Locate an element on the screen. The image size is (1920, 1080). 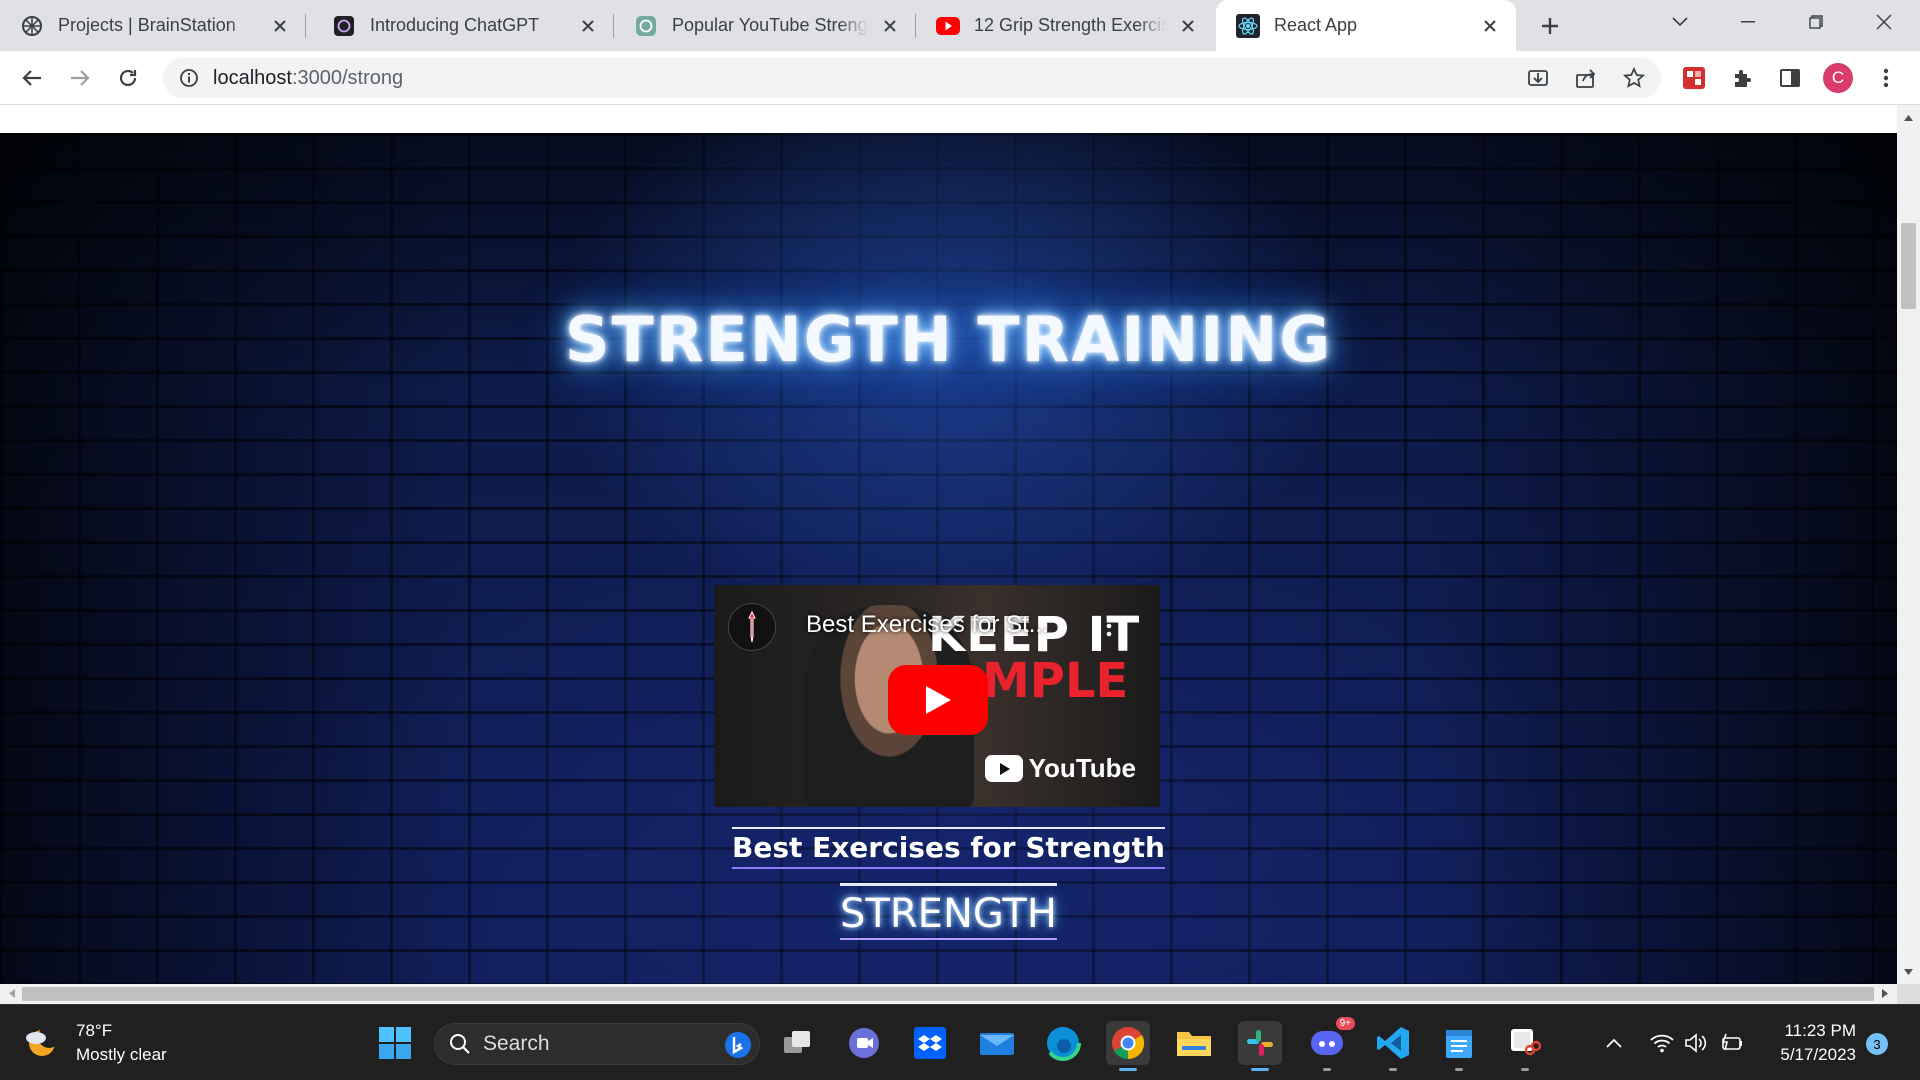
wifi-button is located at coordinates (1662, 1043).